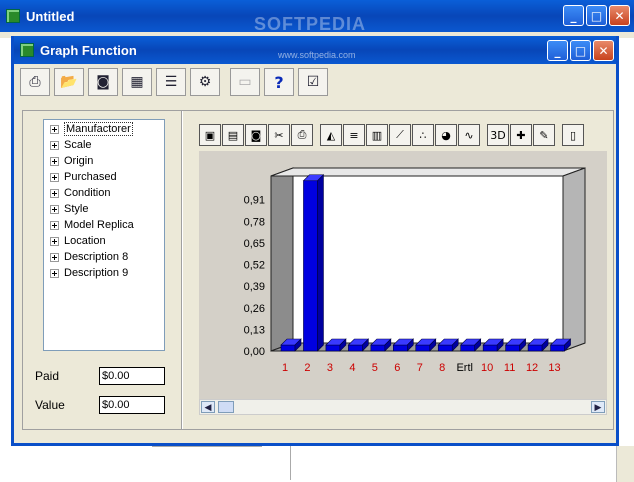 The width and height of the screenshot is (634, 482). I want to click on tree-item: Purchased, so click(104, 177).